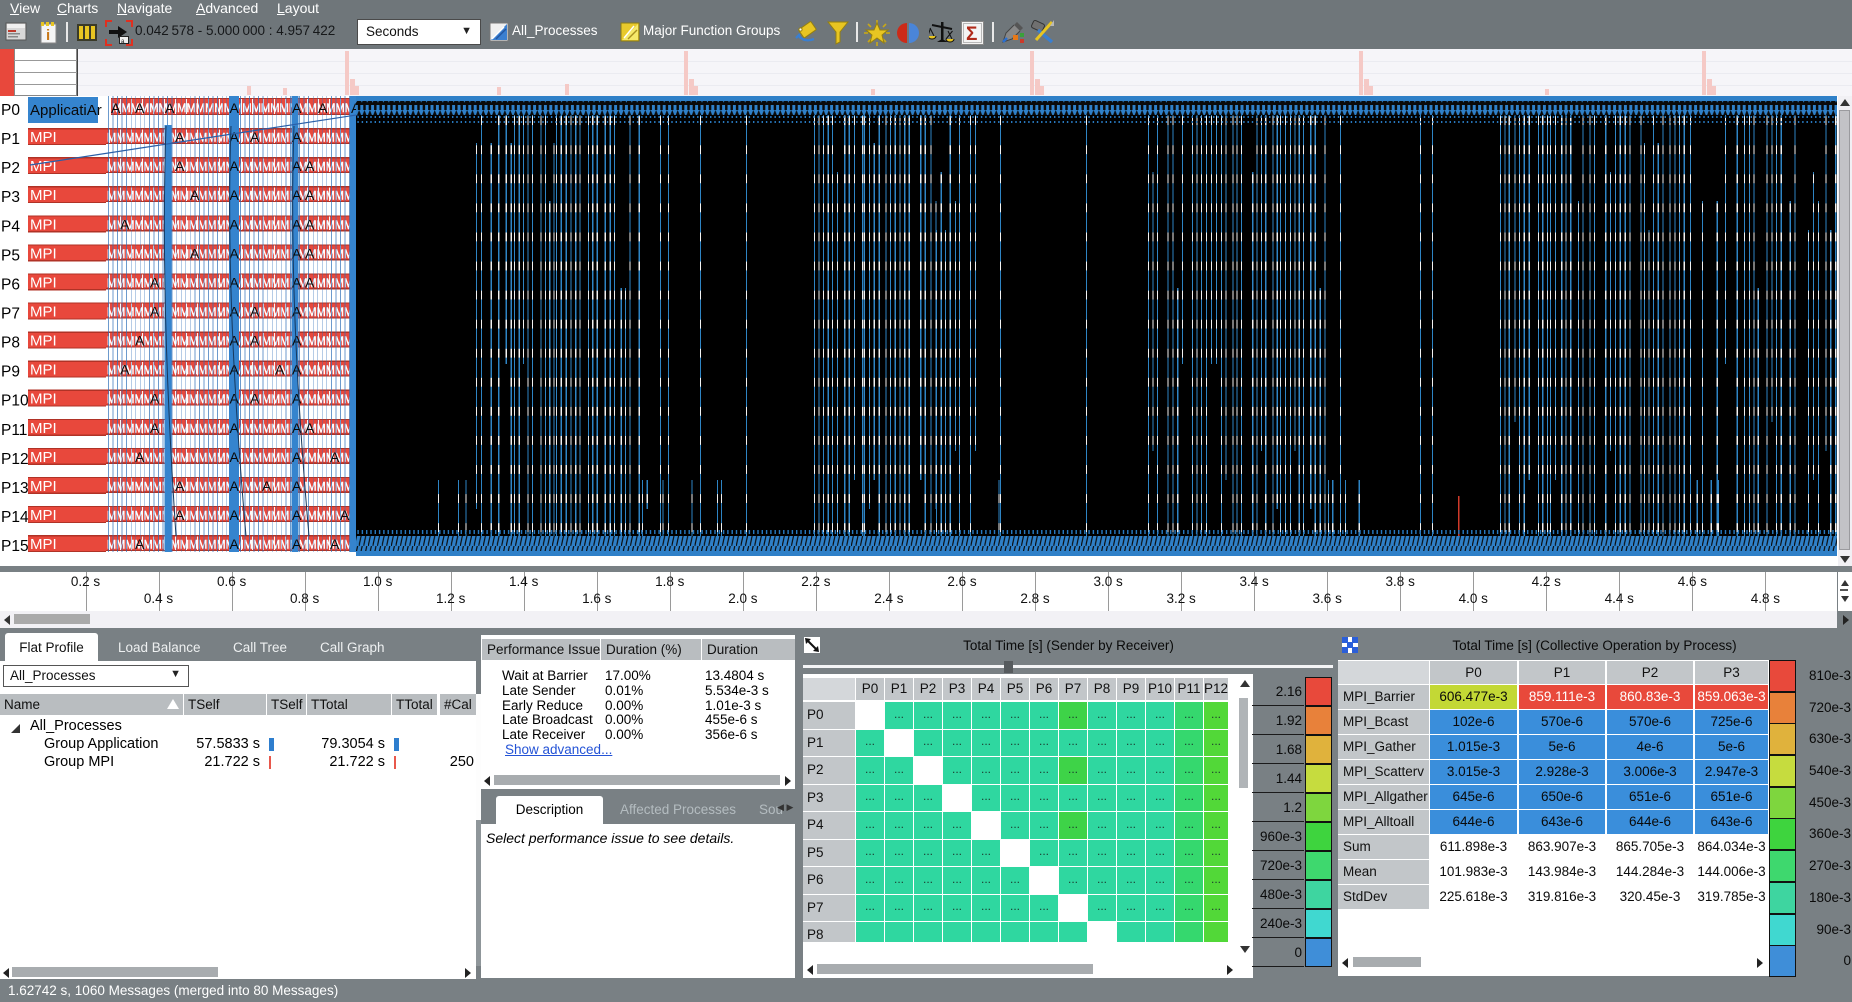  Describe the element at coordinates (15, 459) in the screenshot. I see `svg-text: P12` at that location.